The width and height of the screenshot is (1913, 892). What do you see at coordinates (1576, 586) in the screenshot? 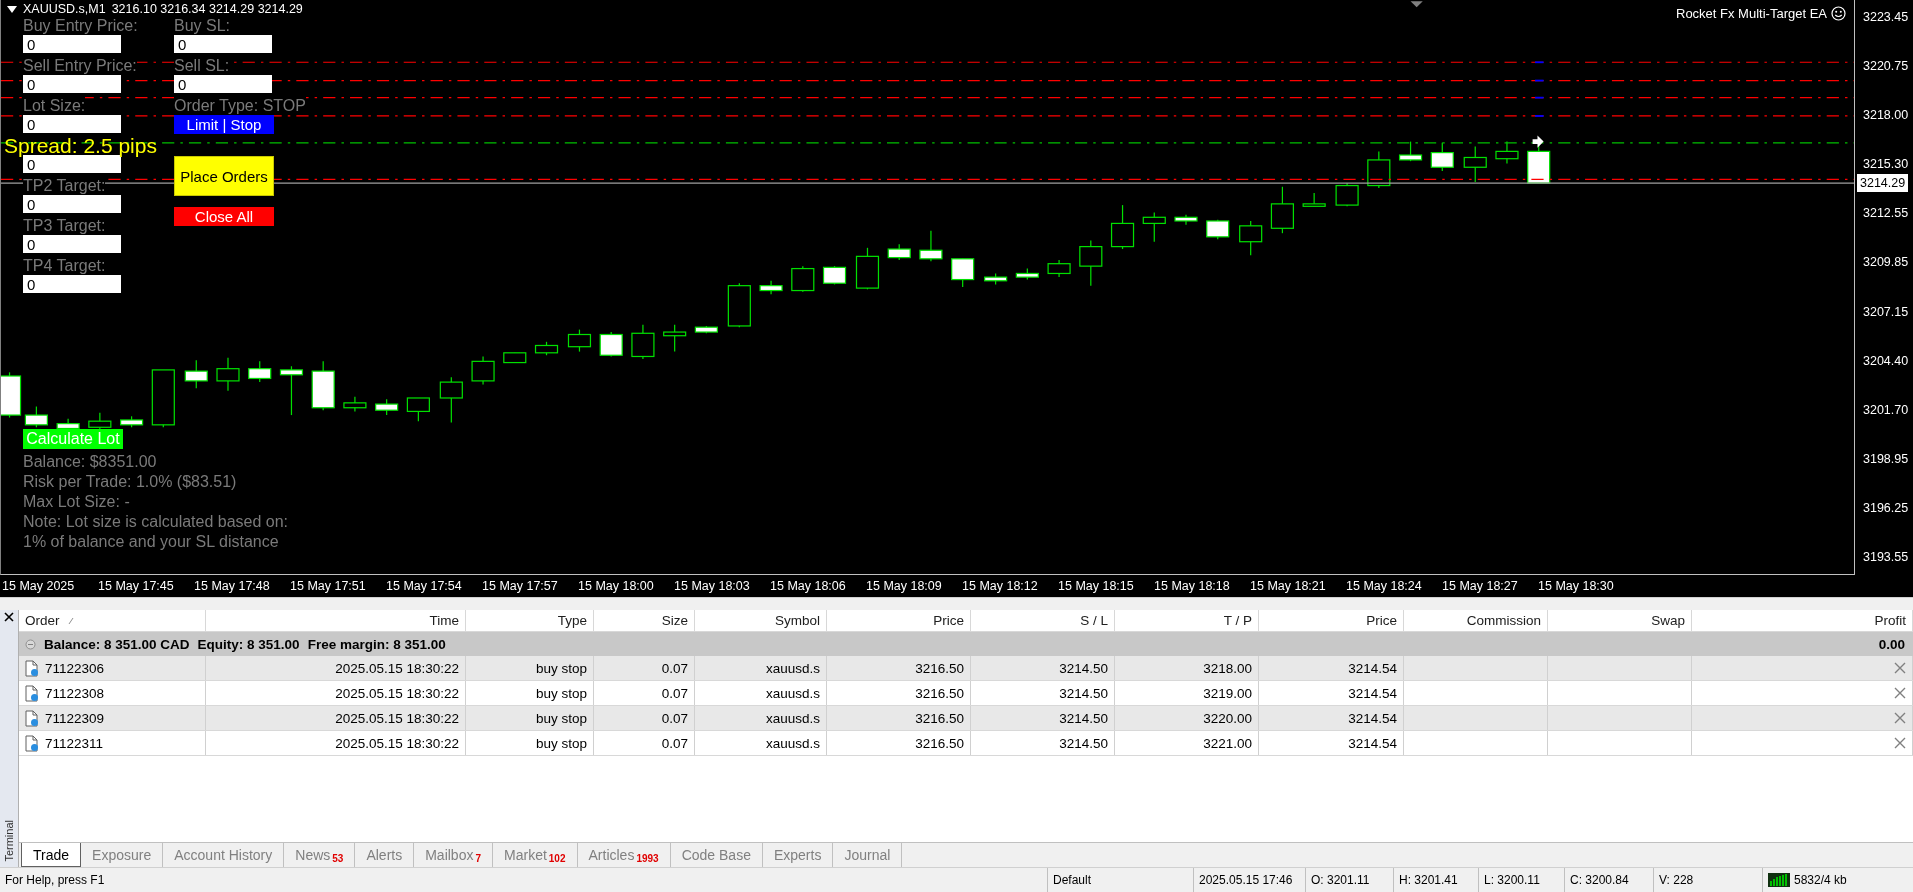
I see `time-label: 15 May 18:30` at bounding box center [1576, 586].